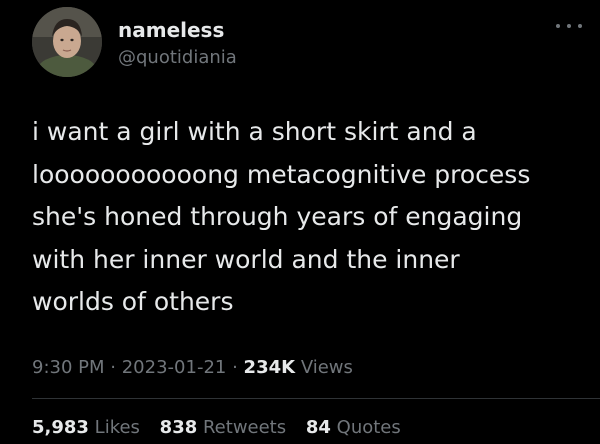  I want to click on quotes-stat: 84 Quotes, so click(353, 427).